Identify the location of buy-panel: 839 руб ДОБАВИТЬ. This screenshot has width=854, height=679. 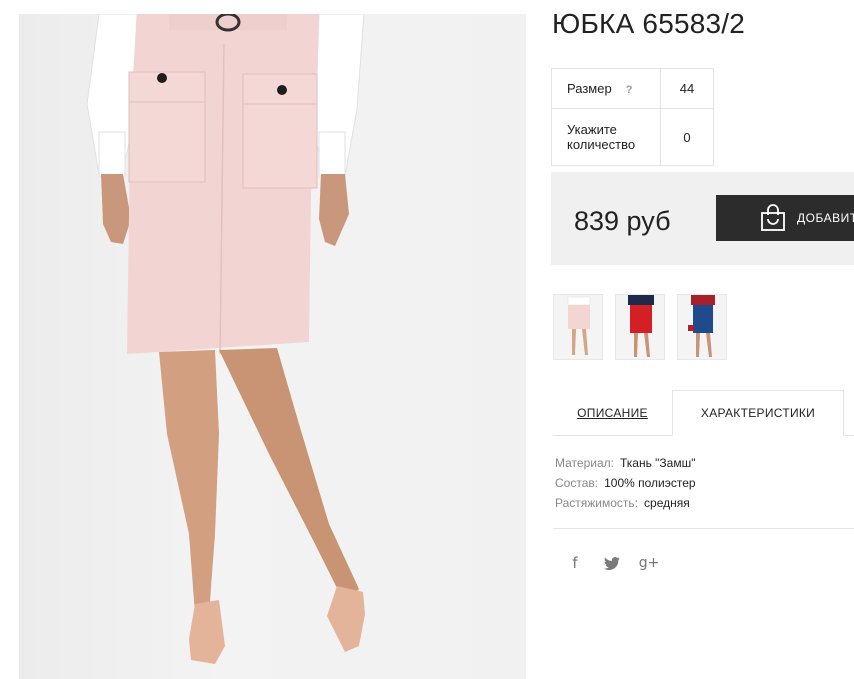
(702, 218).